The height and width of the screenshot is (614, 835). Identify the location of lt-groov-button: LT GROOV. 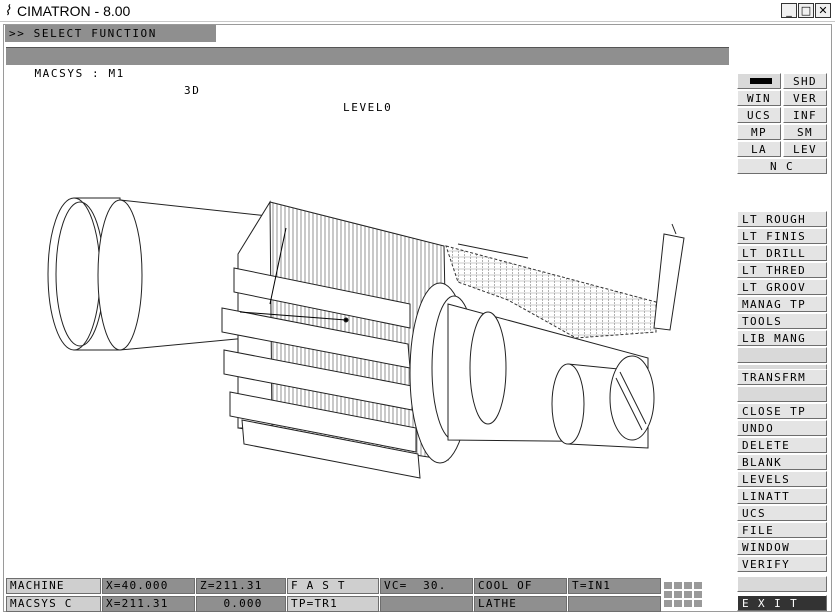
(782, 287).